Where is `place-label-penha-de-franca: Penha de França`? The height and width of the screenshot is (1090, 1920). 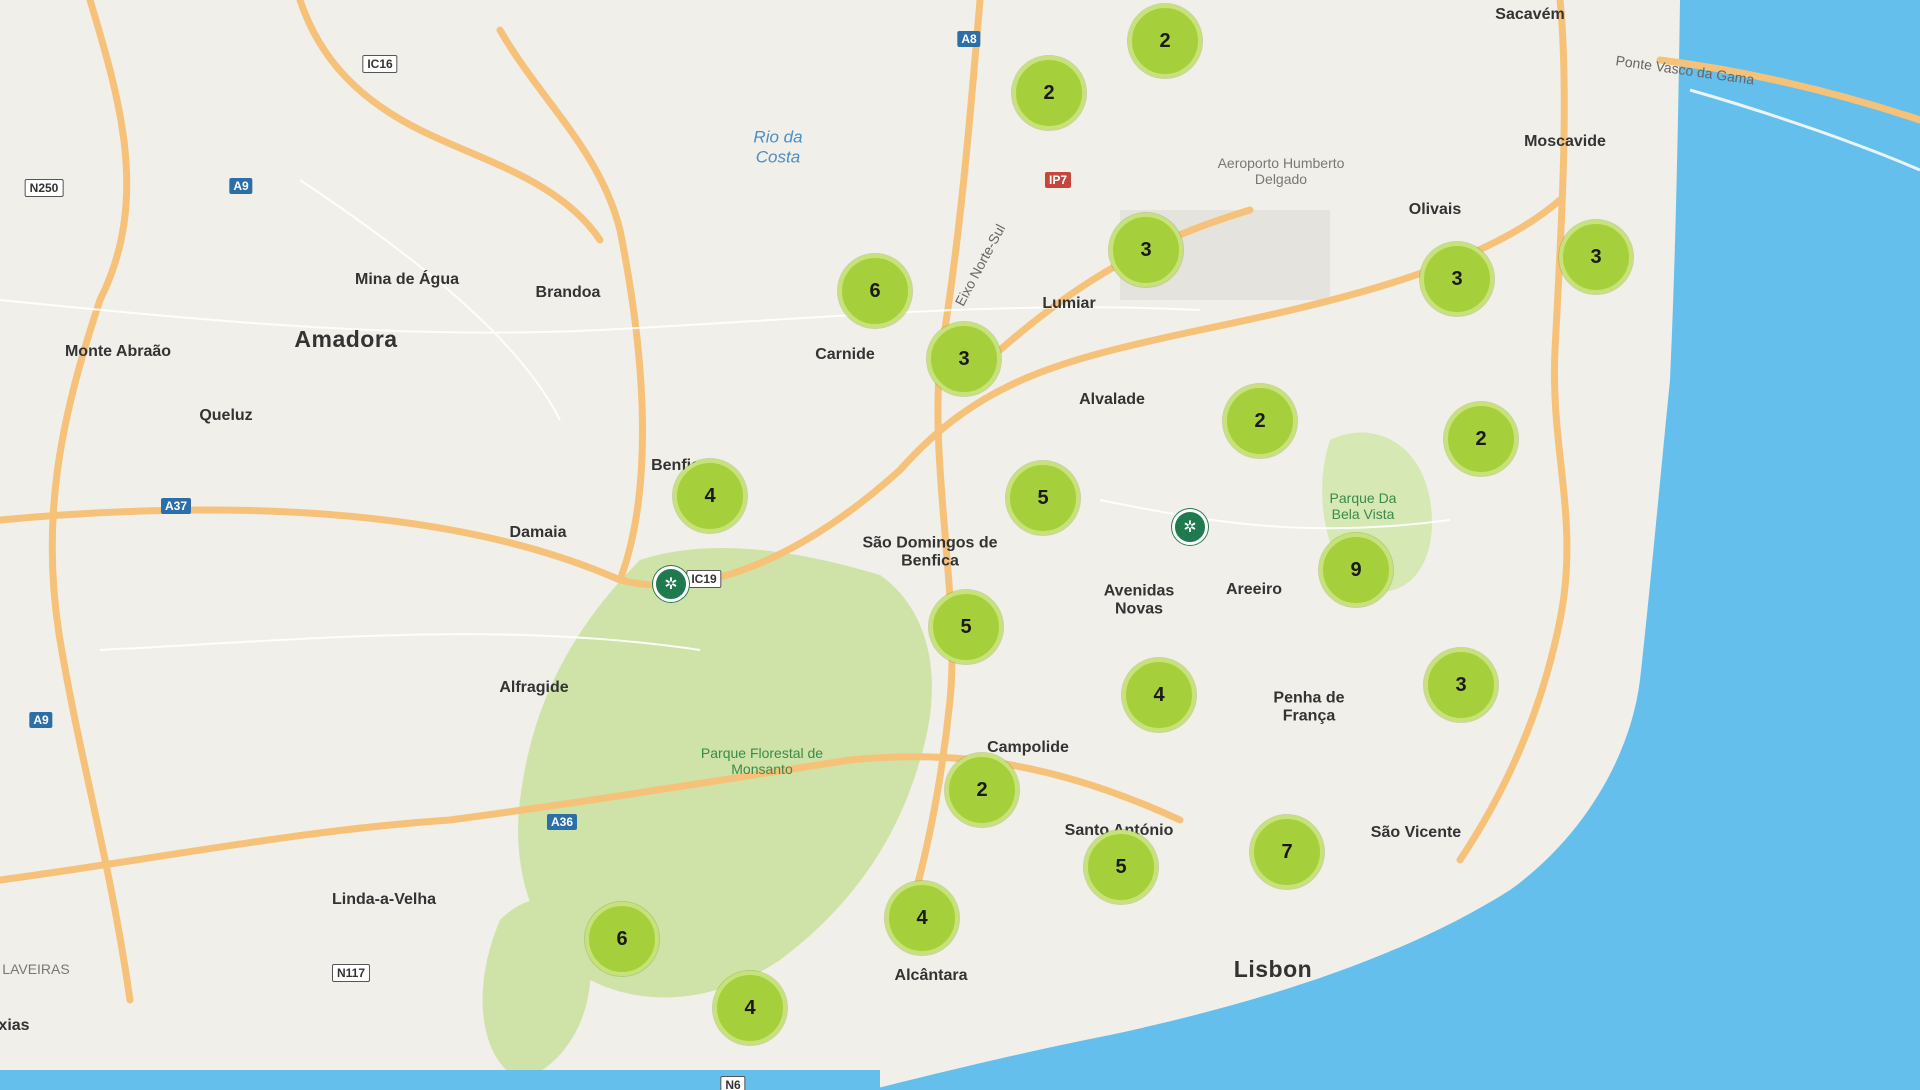 place-label-penha-de-franca: Penha de França is located at coordinates (1309, 707).